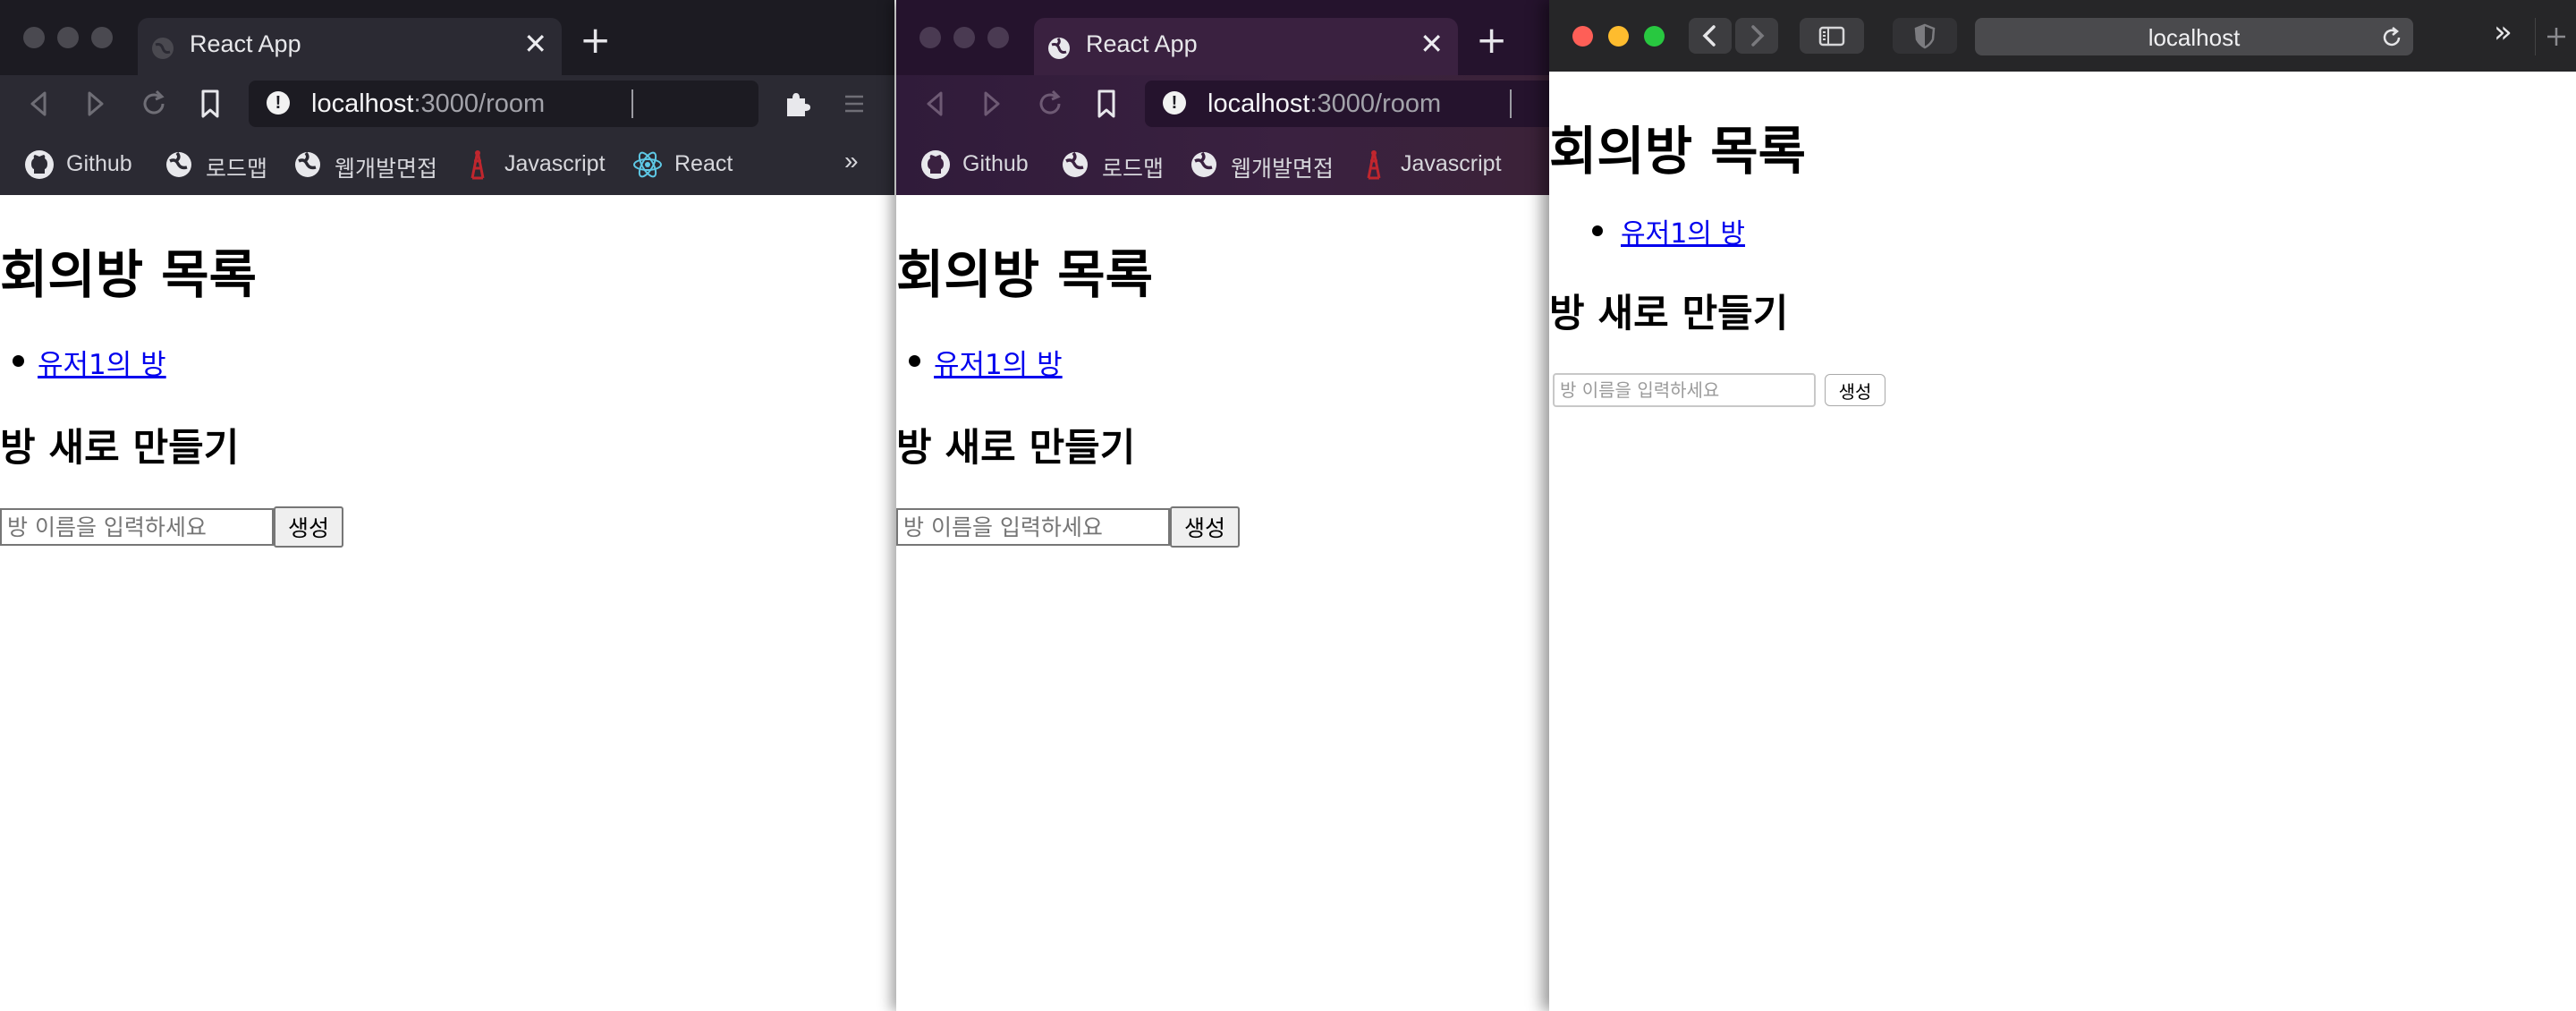 The image size is (2576, 1011). I want to click on back-button, so click(1710, 36).